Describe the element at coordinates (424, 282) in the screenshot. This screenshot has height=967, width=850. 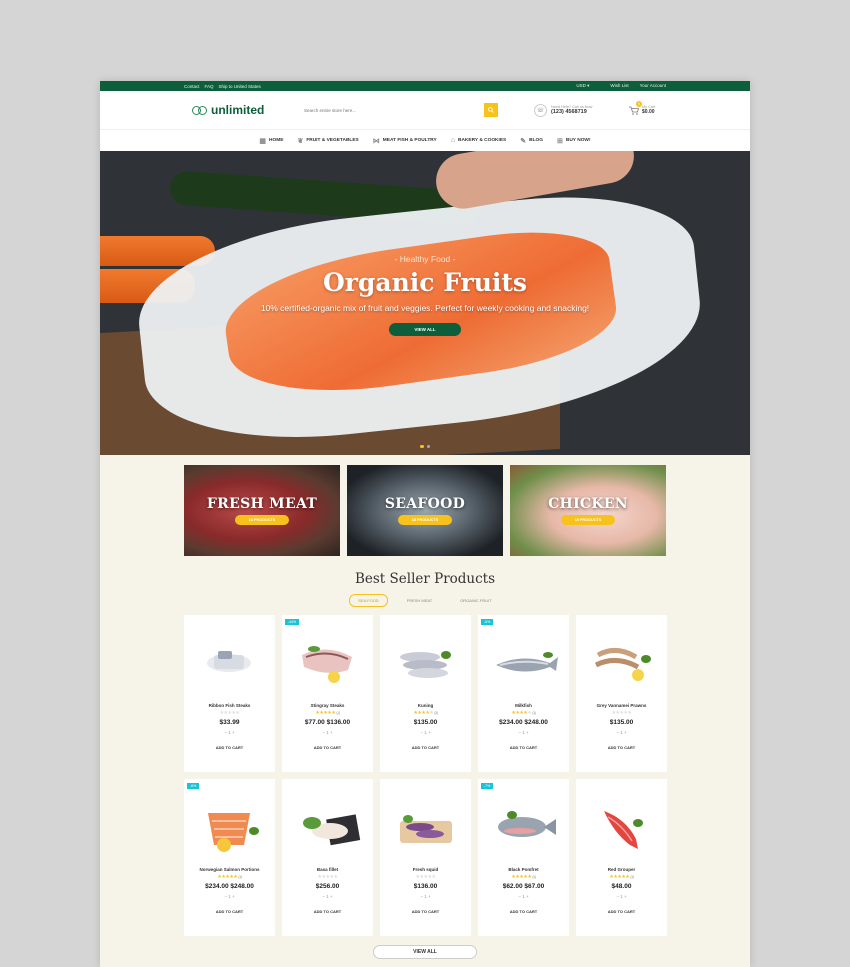
I see `hero-title: Organic Fruits` at that location.